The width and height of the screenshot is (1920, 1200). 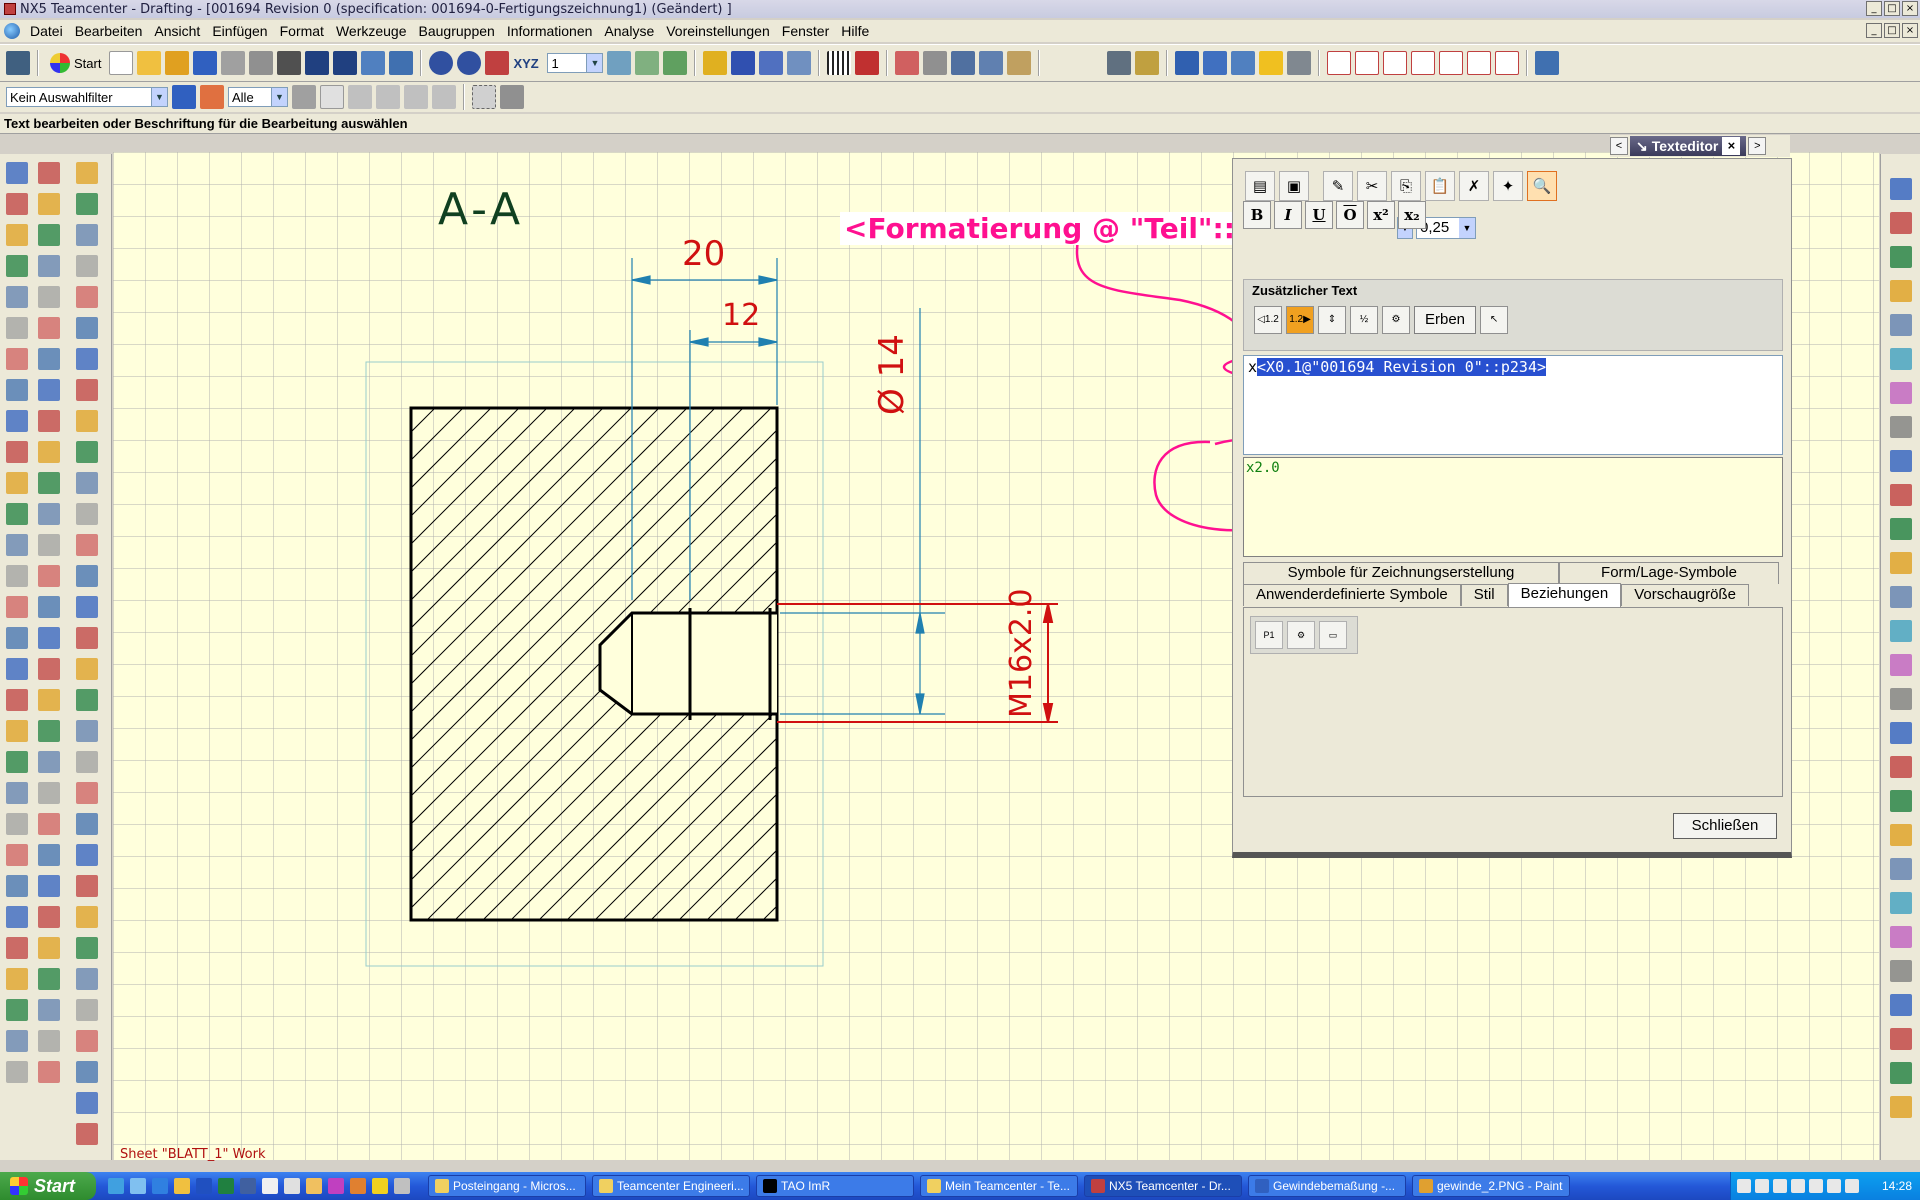 I want to click on close-dialog-button: Schließen, so click(x=1725, y=826).